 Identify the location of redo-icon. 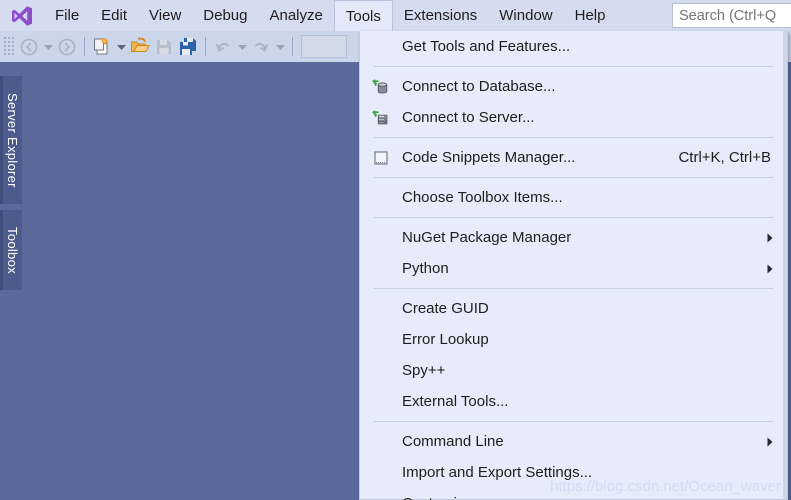
(261, 47).